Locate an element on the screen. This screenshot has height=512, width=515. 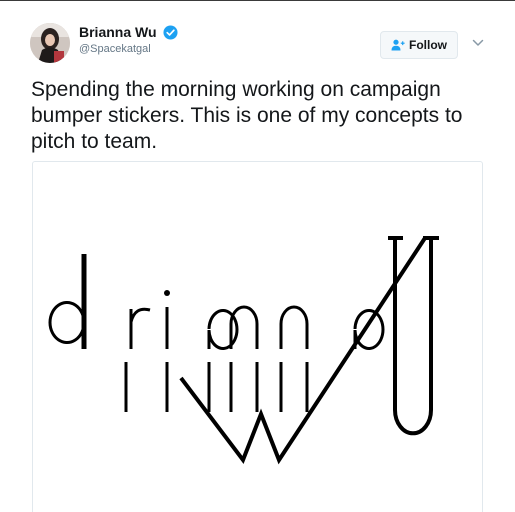
verified-badge-icon is located at coordinates (170, 32).